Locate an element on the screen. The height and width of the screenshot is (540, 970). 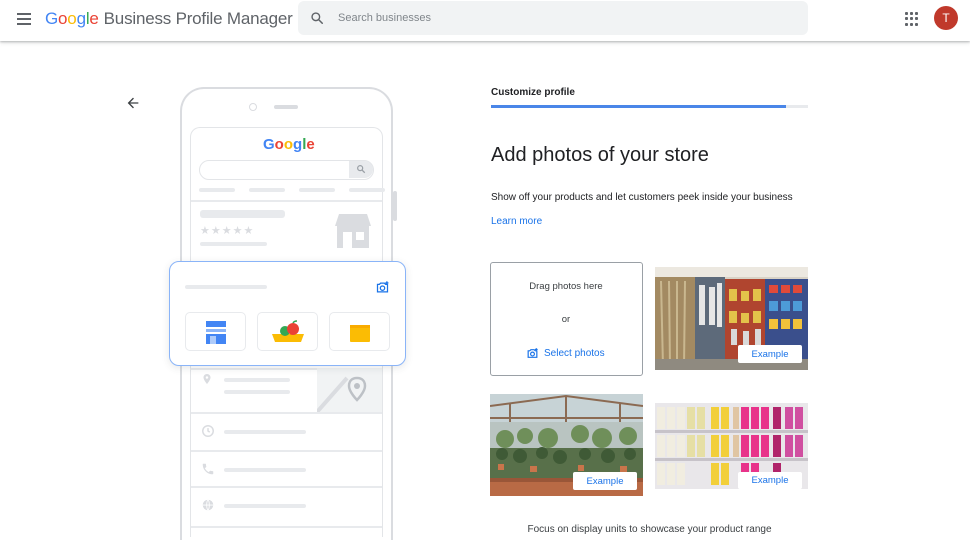
photos-card-illustration is located at coordinates (287, 313).